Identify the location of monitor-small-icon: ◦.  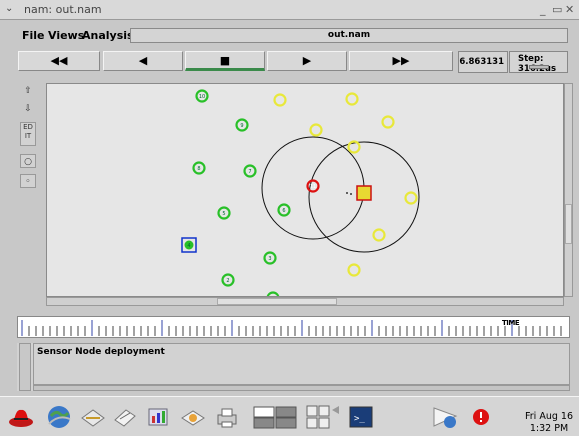
(28, 181).